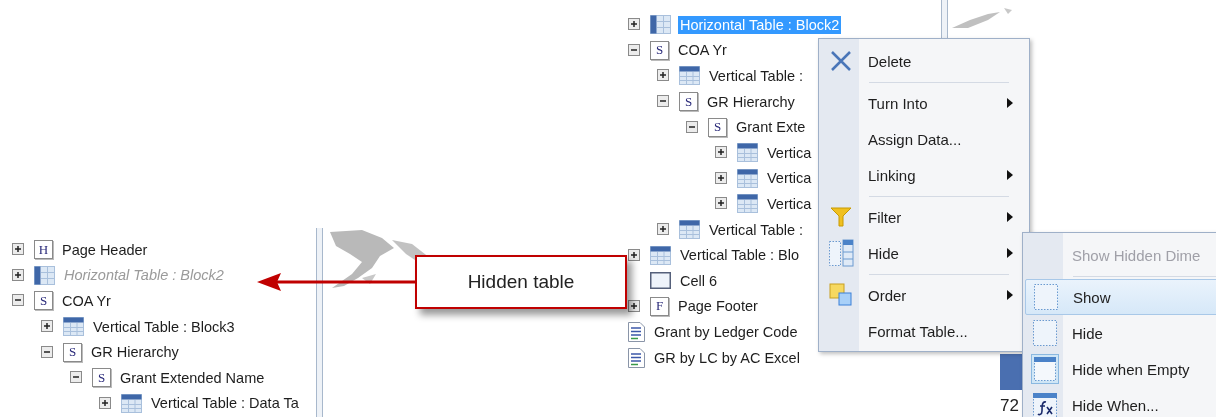 This screenshot has width=1216, height=417. I want to click on cell-text: 72, so click(1009, 406).